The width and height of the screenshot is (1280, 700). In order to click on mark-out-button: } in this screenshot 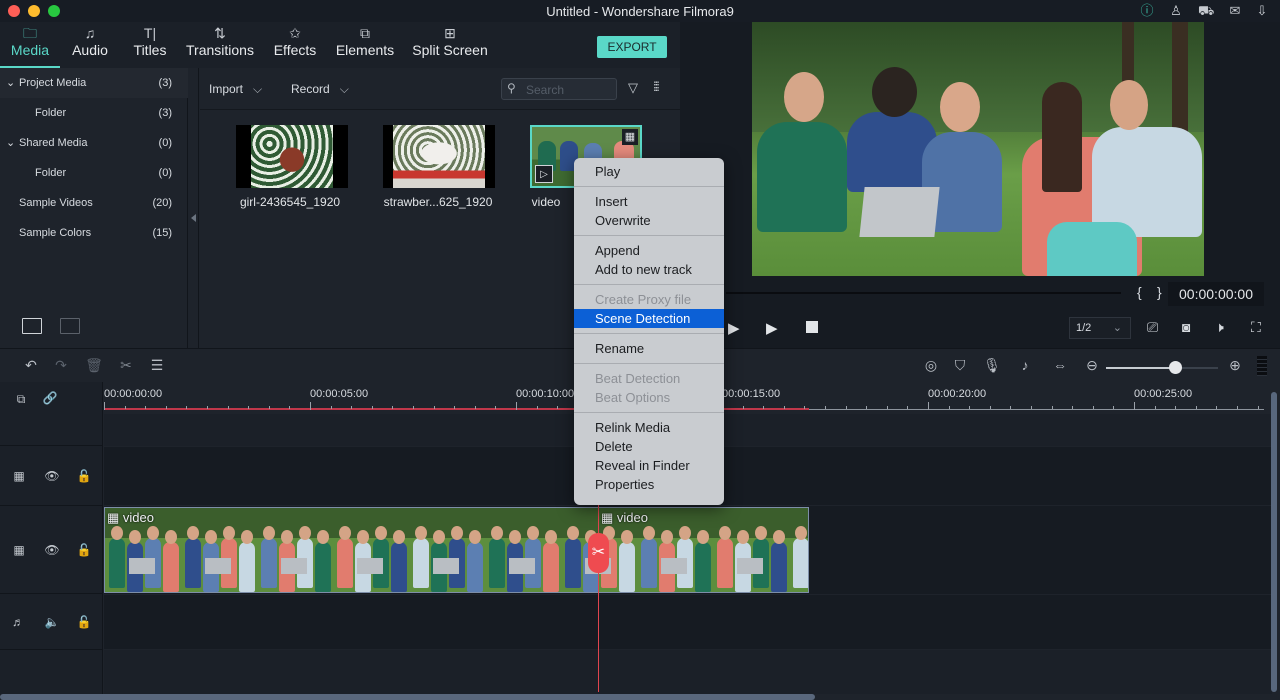, I will do `click(1159, 292)`.